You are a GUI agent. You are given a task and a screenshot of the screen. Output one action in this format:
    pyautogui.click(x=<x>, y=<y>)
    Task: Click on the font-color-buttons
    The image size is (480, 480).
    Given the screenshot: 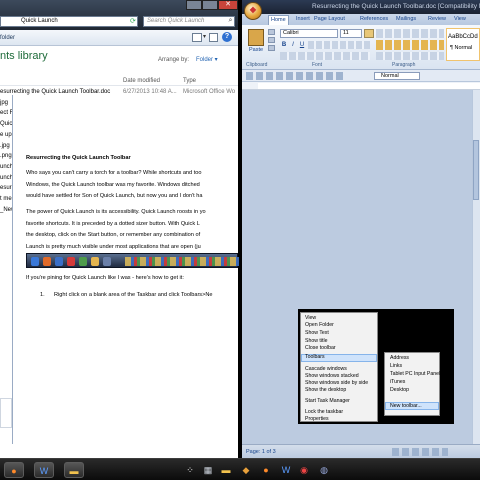 What is the action you would take?
    pyautogui.click(x=325, y=56)
    